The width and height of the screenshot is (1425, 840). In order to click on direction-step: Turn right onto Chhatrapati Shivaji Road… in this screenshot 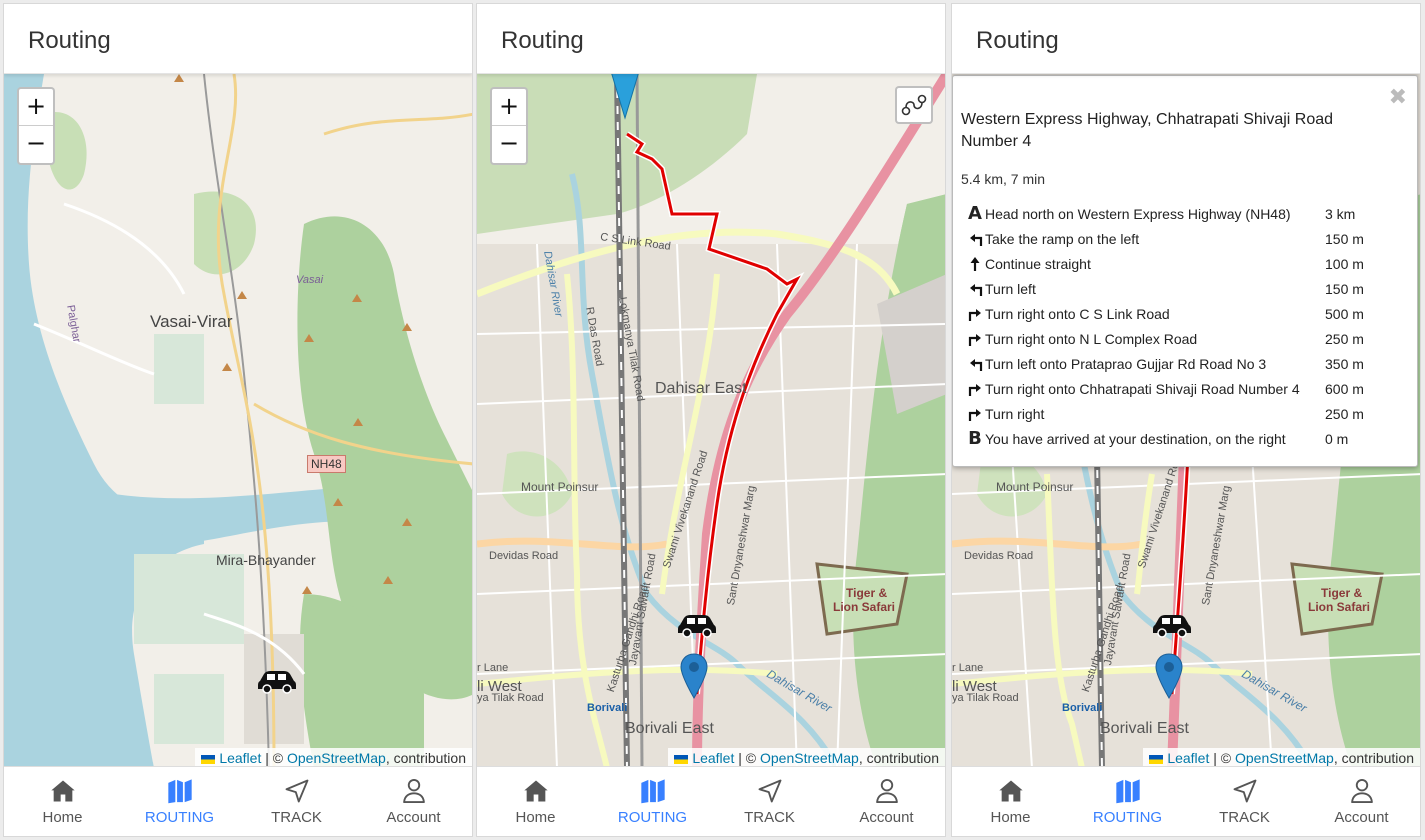, I will do `click(1185, 388)`.